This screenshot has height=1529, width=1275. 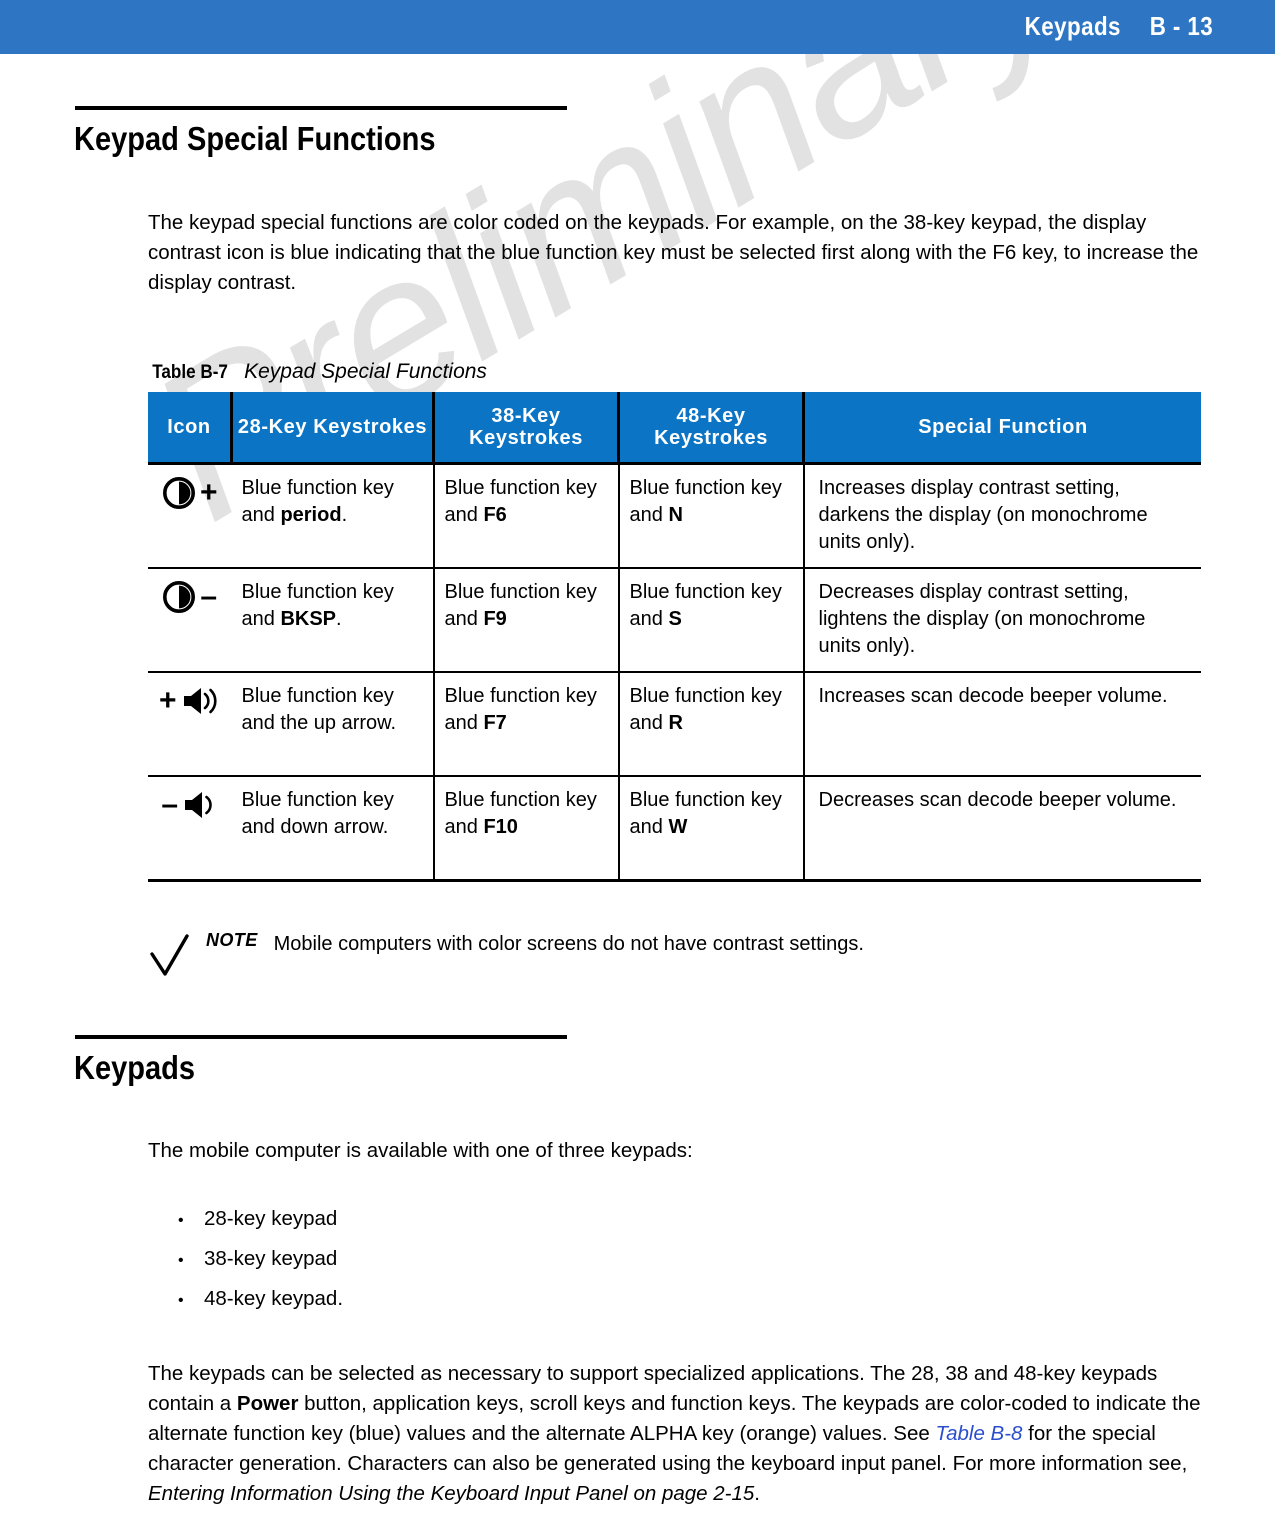 What do you see at coordinates (1181, 26) in the screenshot?
I see `page-header-number: B - 13` at bounding box center [1181, 26].